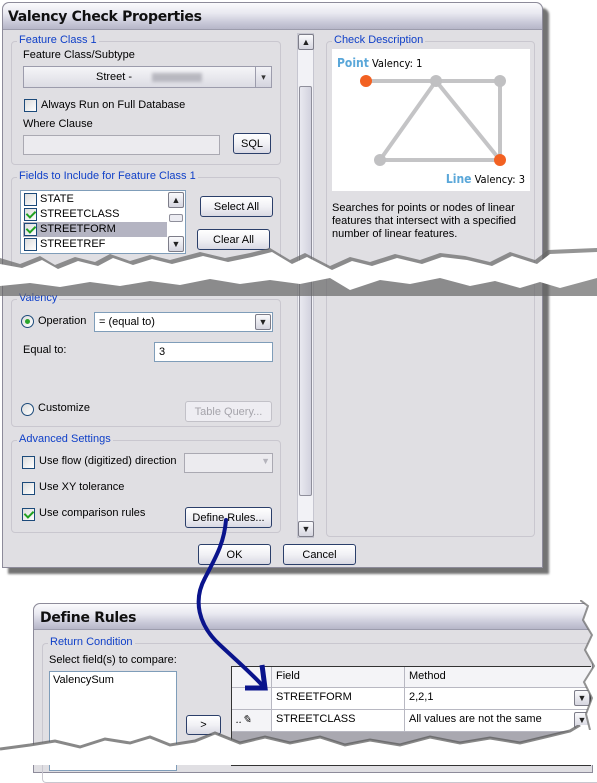 Image resolution: width=597 pixels, height=783 pixels. I want to click on cancel-button: Cancel, so click(319, 554).